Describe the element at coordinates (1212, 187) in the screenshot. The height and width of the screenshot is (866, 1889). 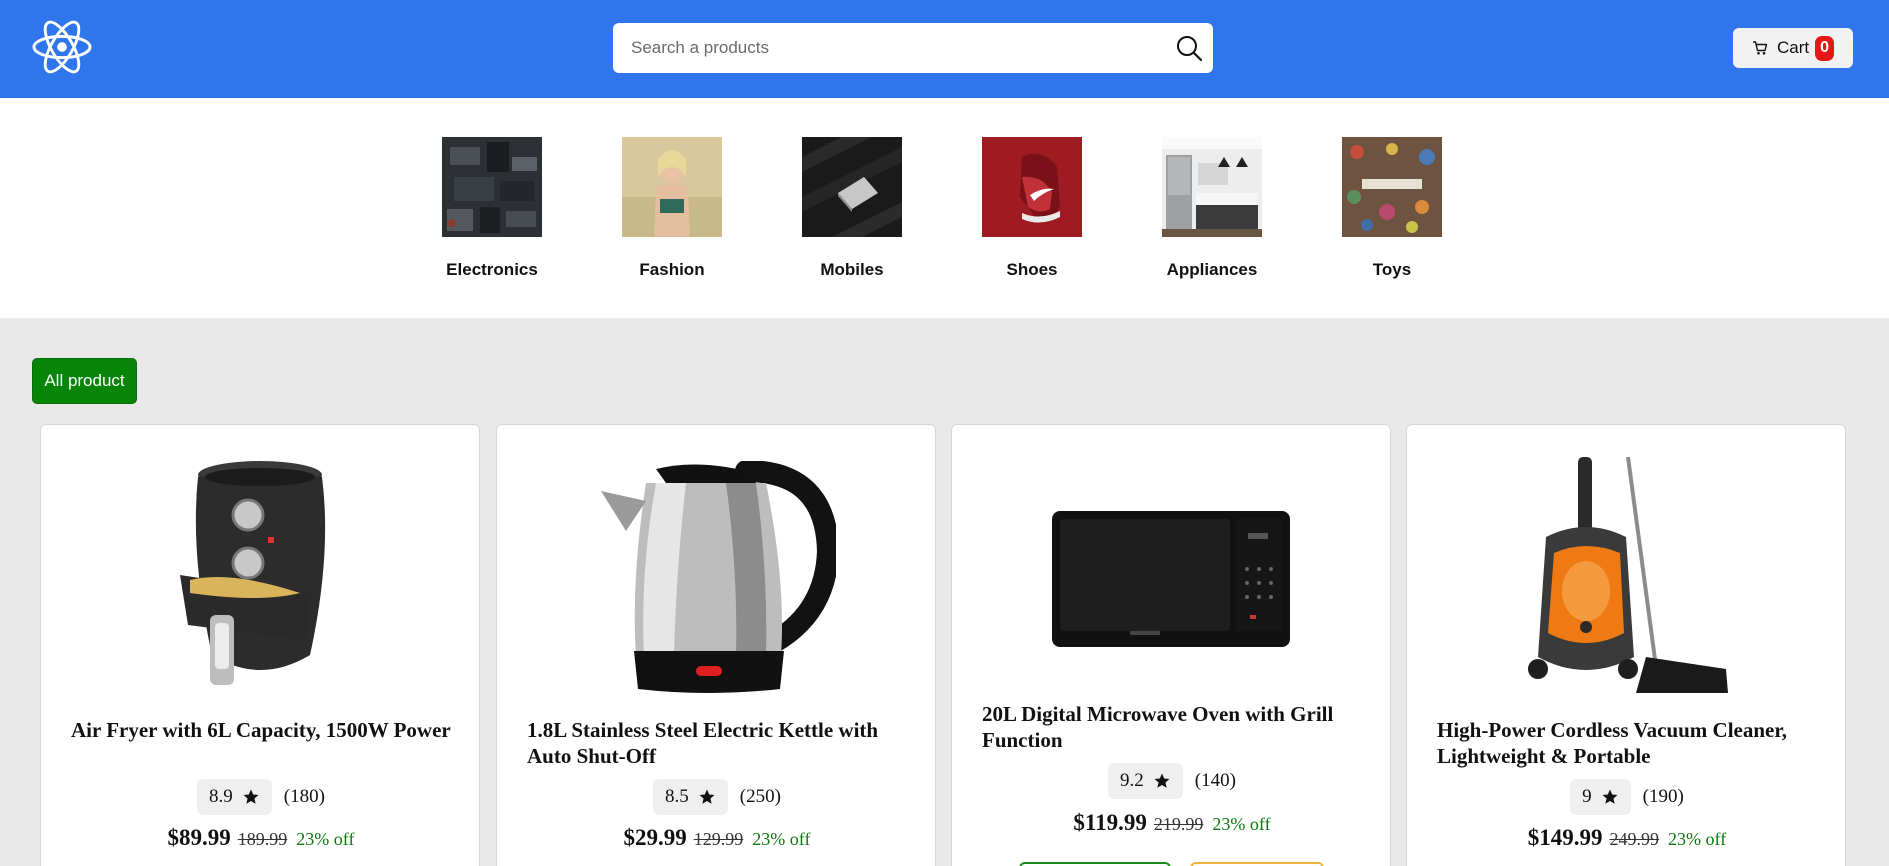
I see `appliances-image` at that location.